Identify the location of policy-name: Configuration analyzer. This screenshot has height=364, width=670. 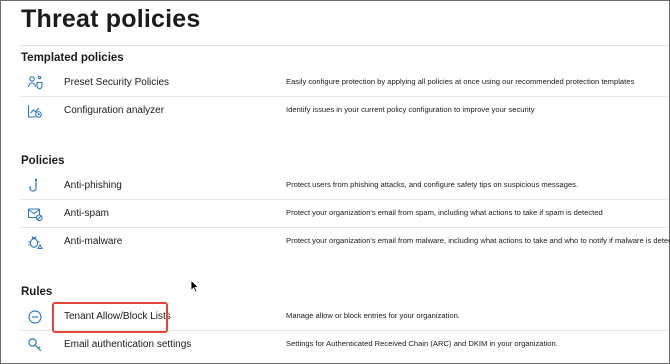
(114, 110).